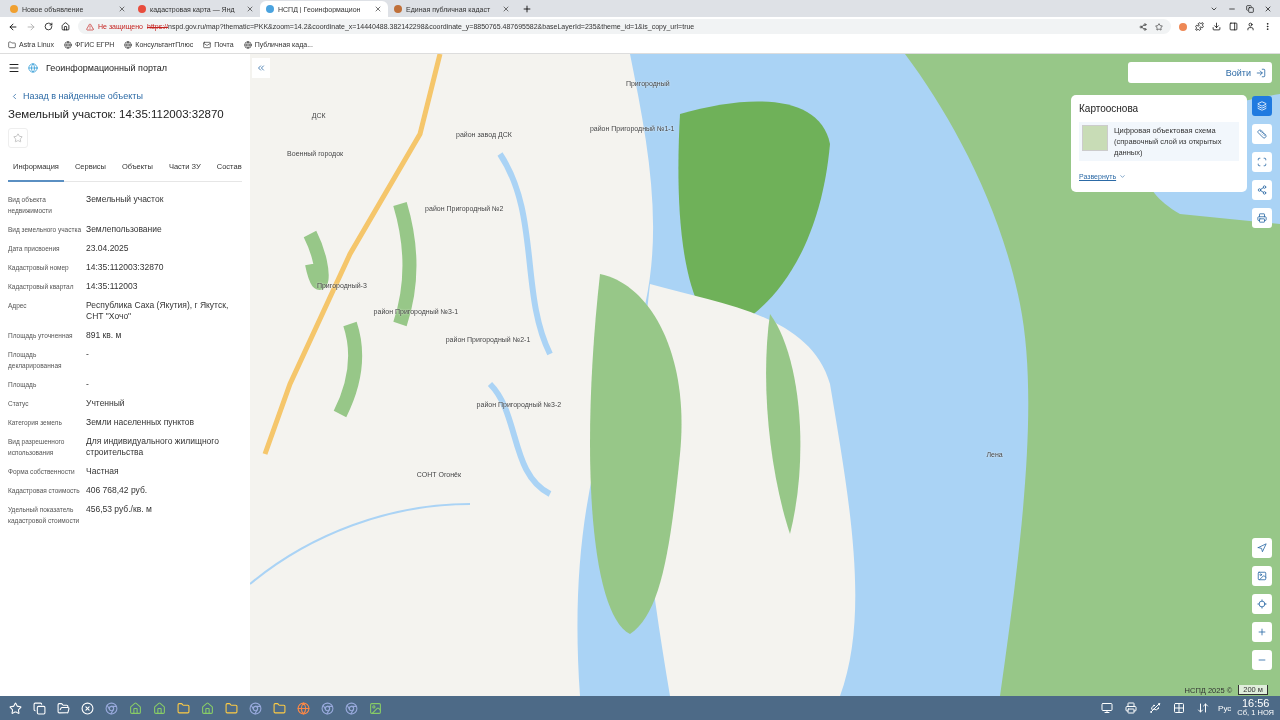 The width and height of the screenshot is (1280, 720). What do you see at coordinates (106, 68) in the screenshot?
I see `portal-title: Геоинформационный портал` at bounding box center [106, 68].